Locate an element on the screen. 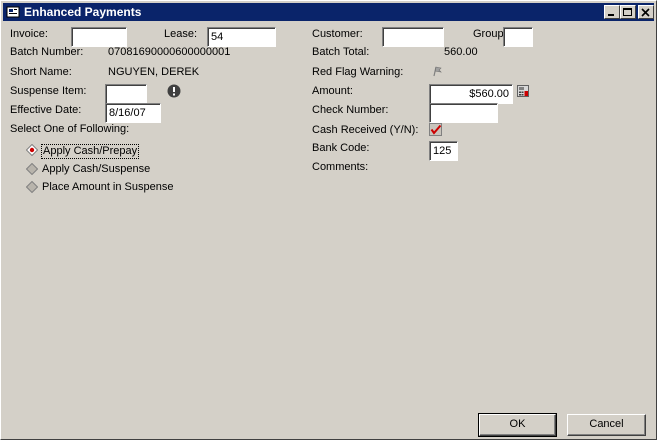  amount-label: Amount: is located at coordinates (332, 91).